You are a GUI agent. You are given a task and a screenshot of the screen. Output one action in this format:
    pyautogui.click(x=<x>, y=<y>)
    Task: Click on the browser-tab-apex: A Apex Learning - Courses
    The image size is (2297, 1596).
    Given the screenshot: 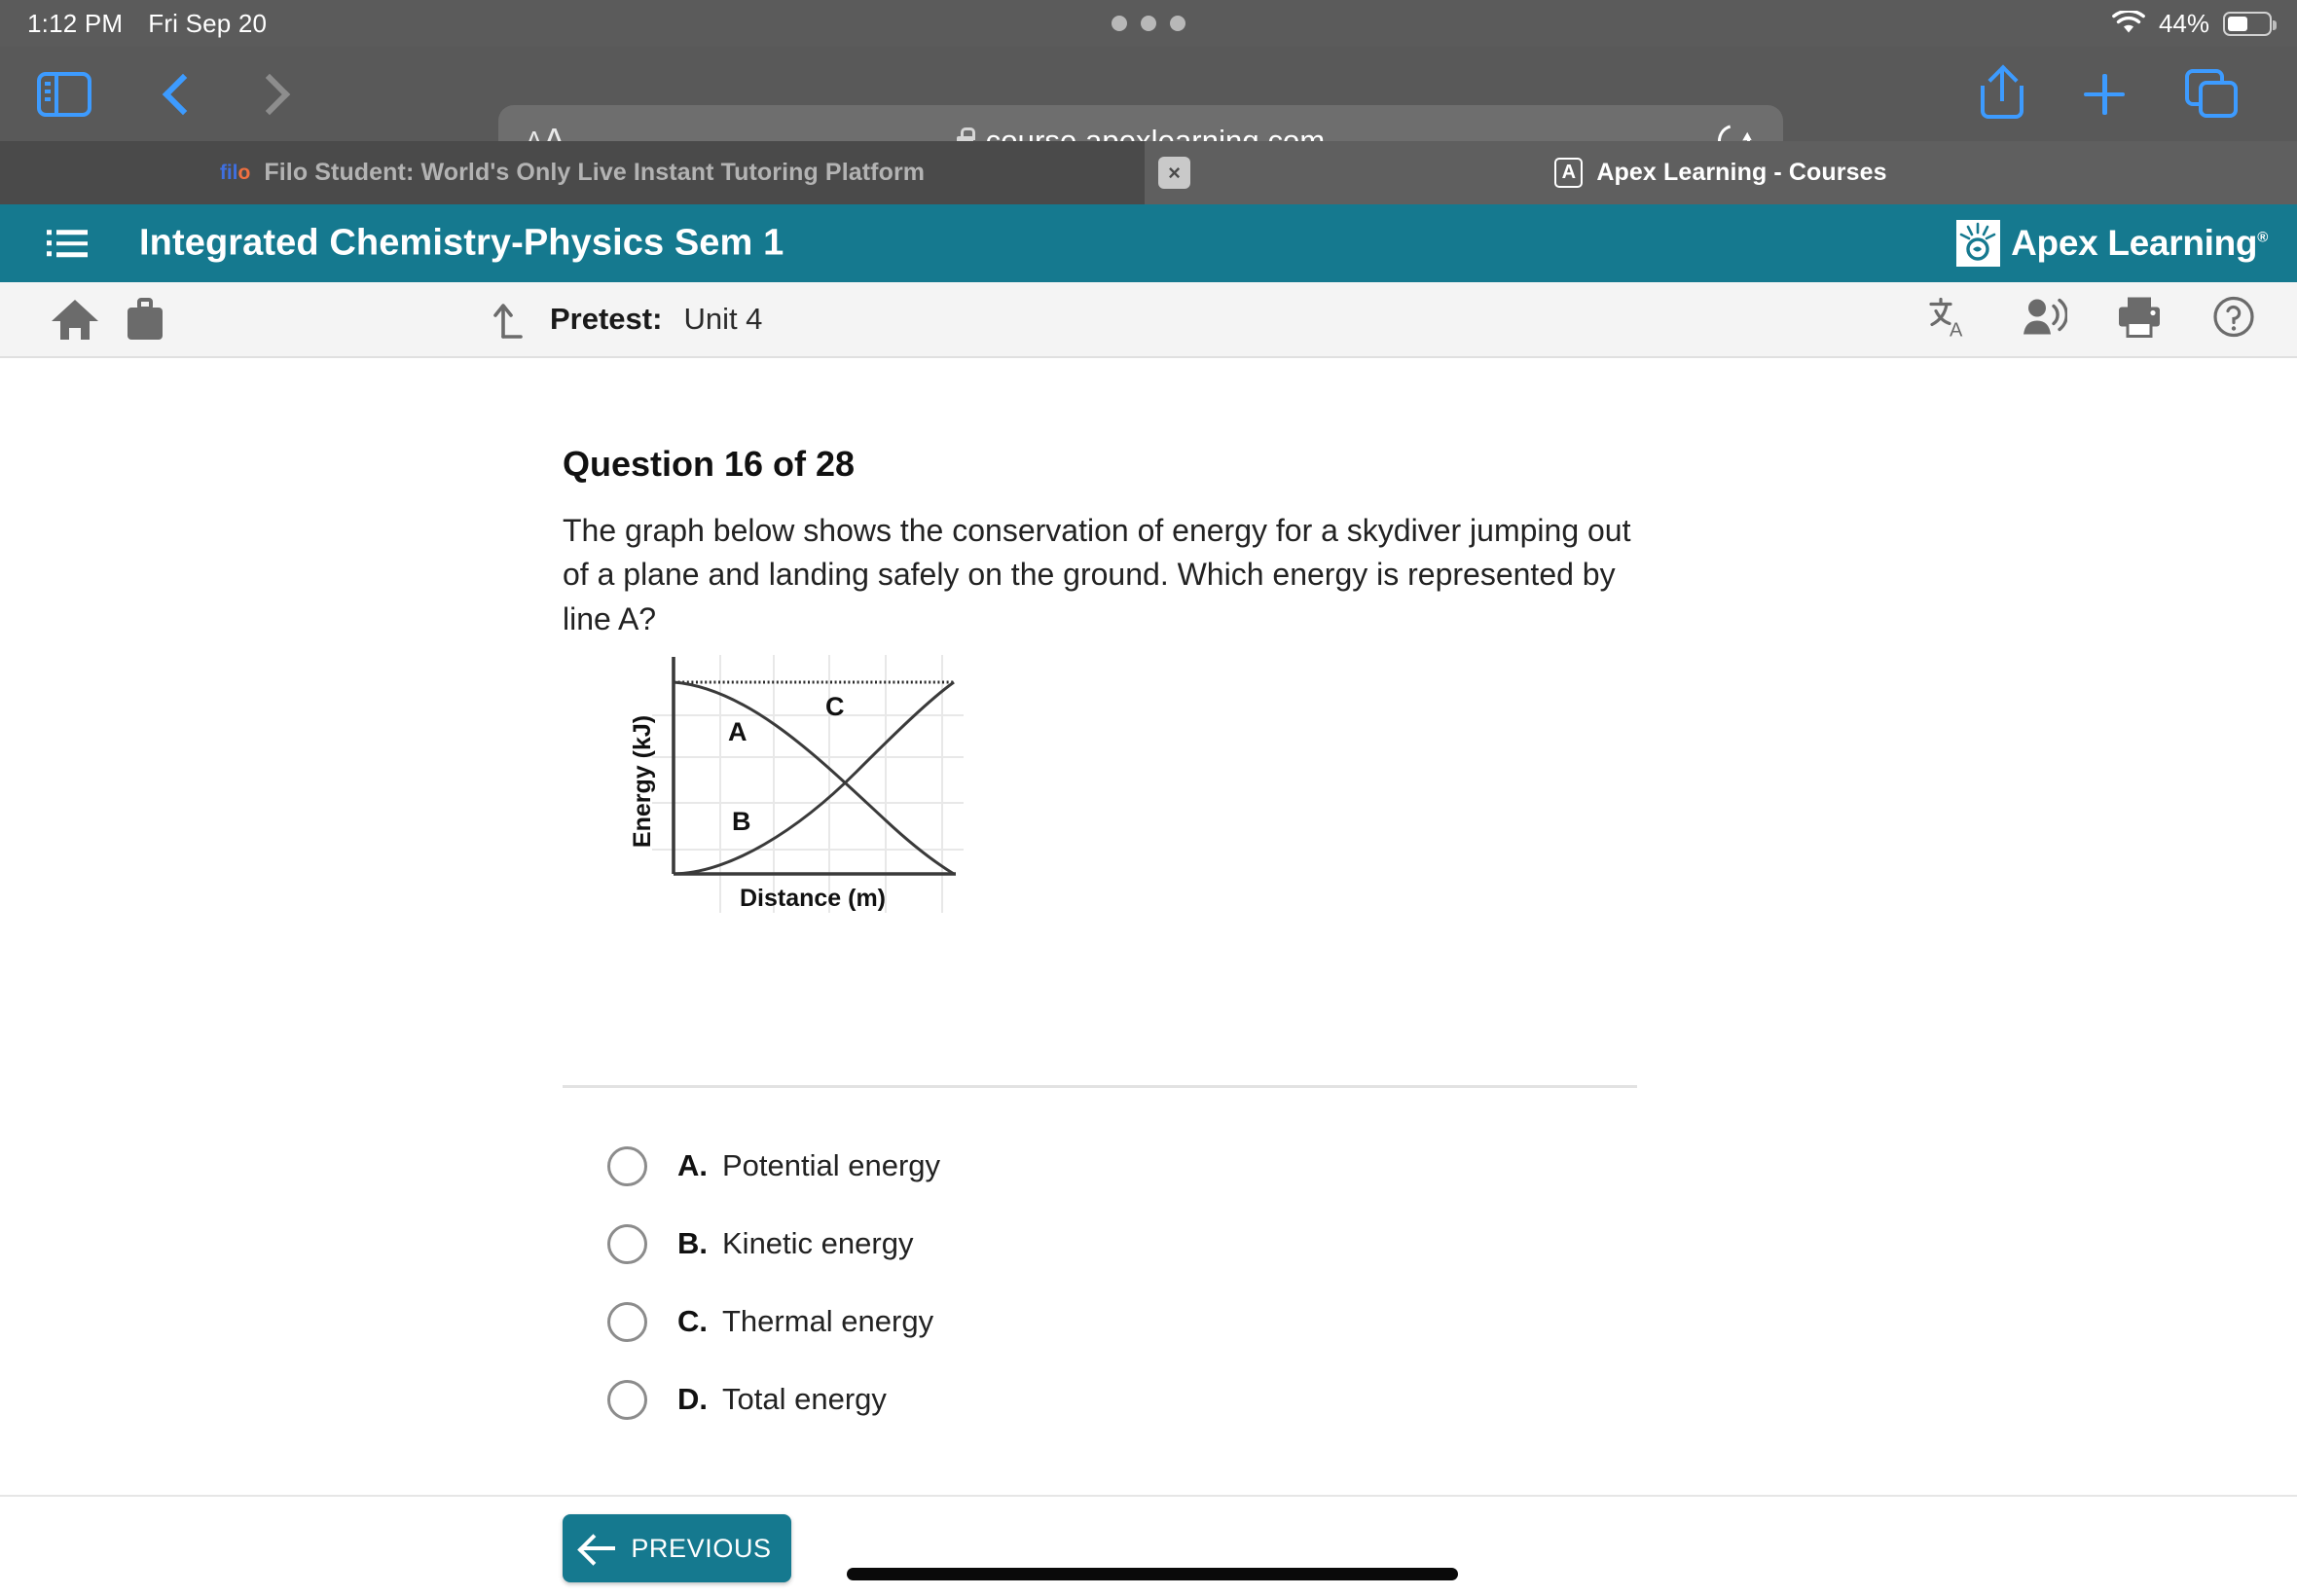 What is the action you would take?
    pyautogui.click(x=1721, y=172)
    